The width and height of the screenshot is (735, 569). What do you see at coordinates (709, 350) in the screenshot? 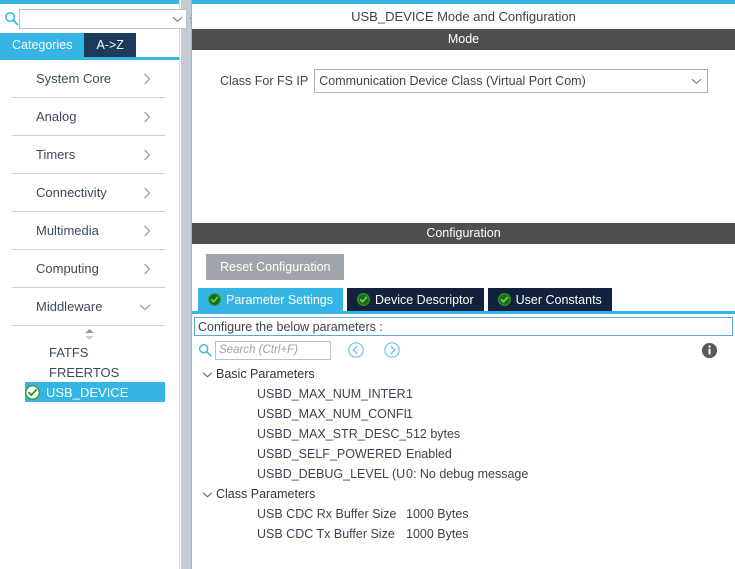
I see `info-icon` at bounding box center [709, 350].